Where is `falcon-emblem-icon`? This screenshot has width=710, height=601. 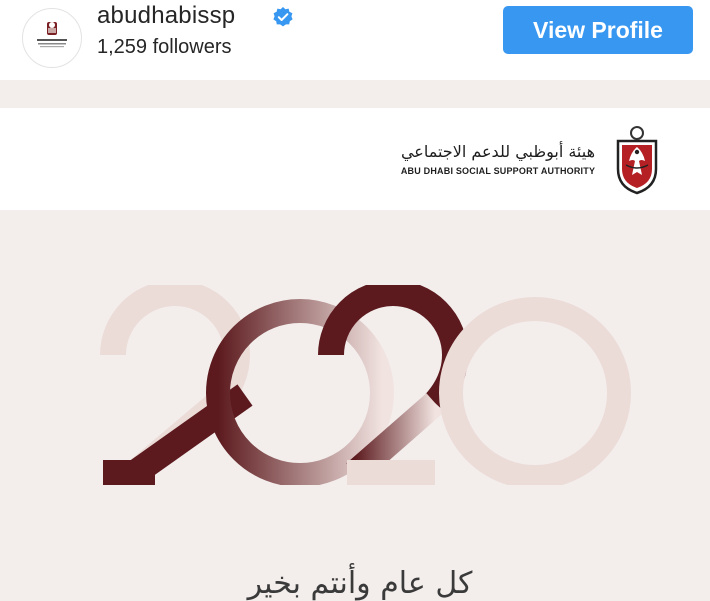 falcon-emblem-icon is located at coordinates (637, 160).